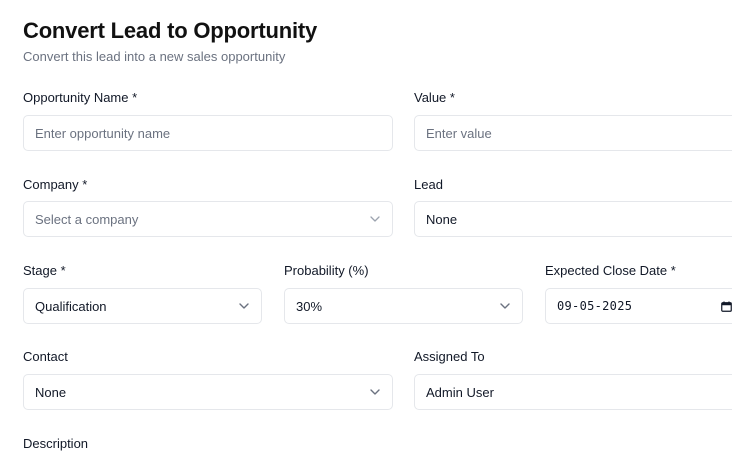  I want to click on company-select: Select a company, so click(208, 219).